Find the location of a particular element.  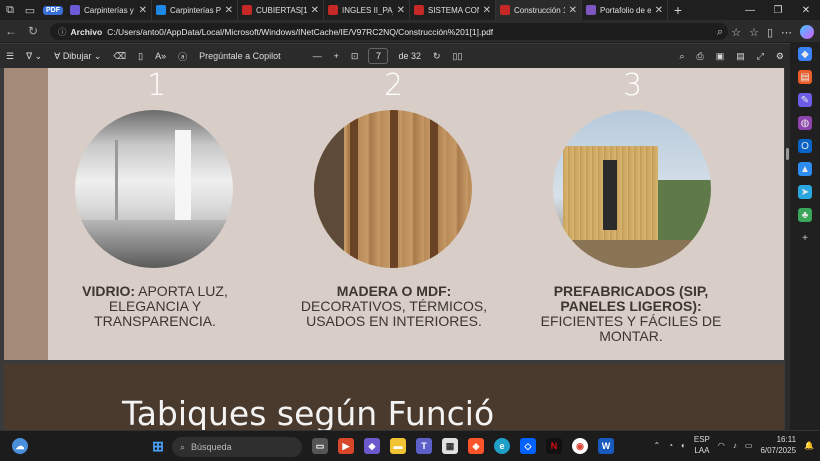

clock: 16:11 6/07/2025 is located at coordinates (778, 445).